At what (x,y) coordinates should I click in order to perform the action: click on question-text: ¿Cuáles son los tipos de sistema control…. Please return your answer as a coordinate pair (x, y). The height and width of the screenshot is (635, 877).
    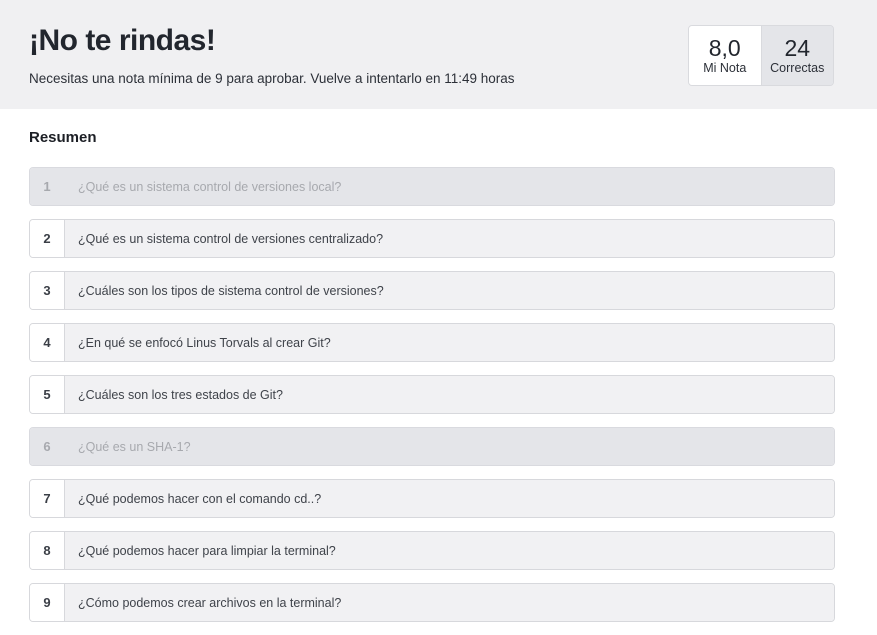
    Looking at the image, I should click on (449, 290).